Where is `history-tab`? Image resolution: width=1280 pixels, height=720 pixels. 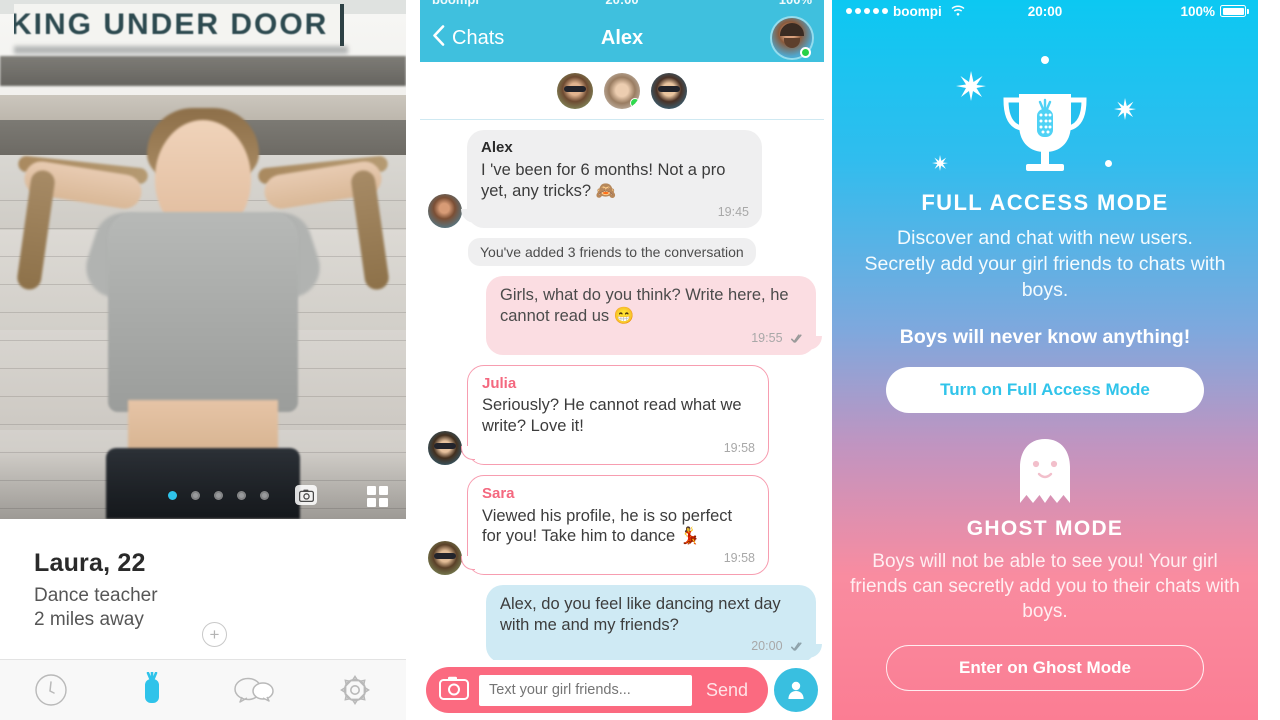
history-tab is located at coordinates (51, 690).